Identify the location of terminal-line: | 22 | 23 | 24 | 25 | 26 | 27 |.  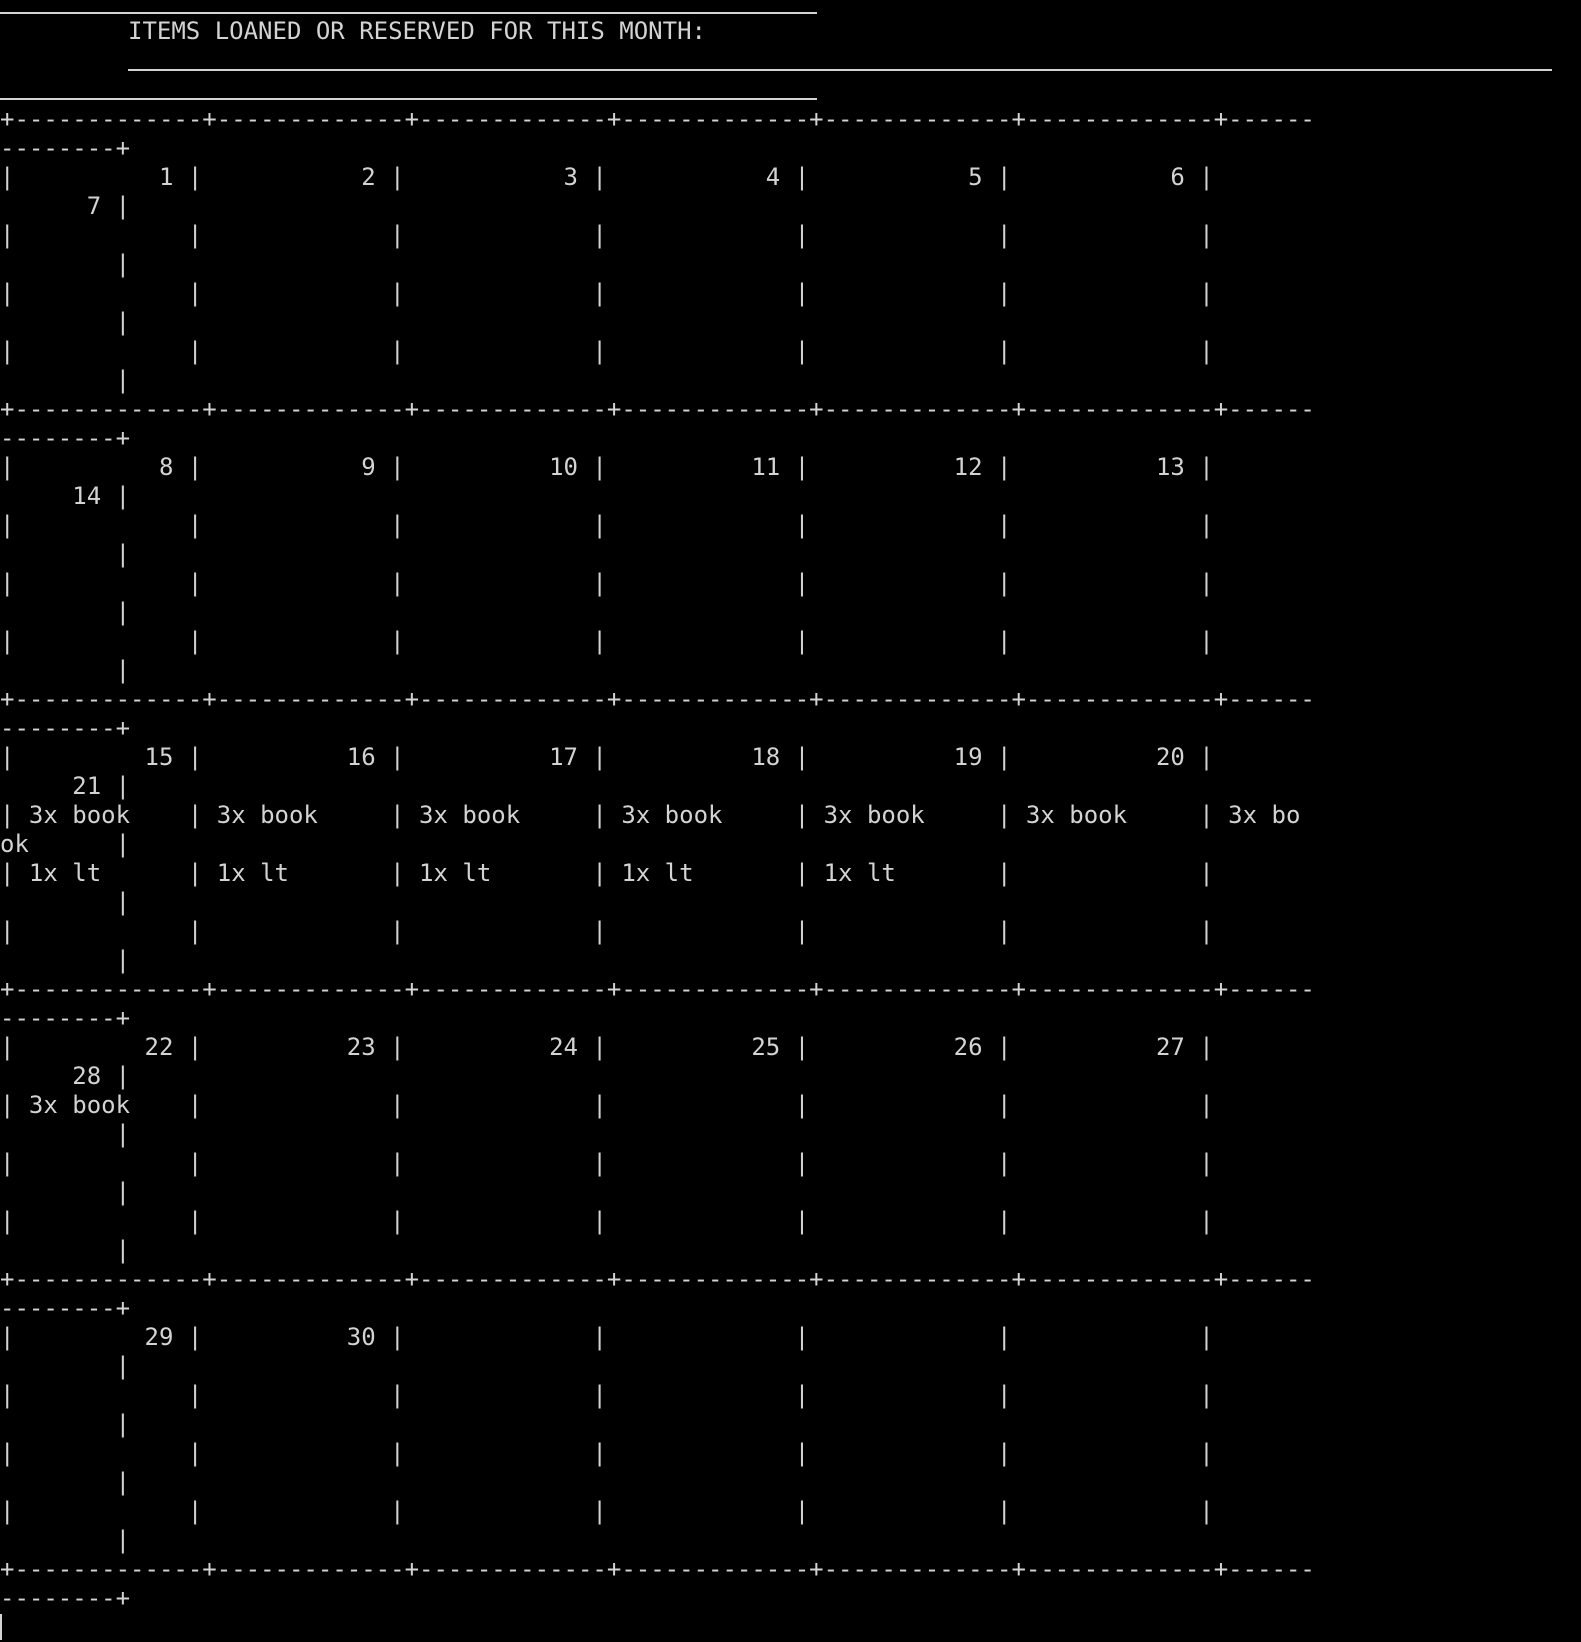
(607, 1047).